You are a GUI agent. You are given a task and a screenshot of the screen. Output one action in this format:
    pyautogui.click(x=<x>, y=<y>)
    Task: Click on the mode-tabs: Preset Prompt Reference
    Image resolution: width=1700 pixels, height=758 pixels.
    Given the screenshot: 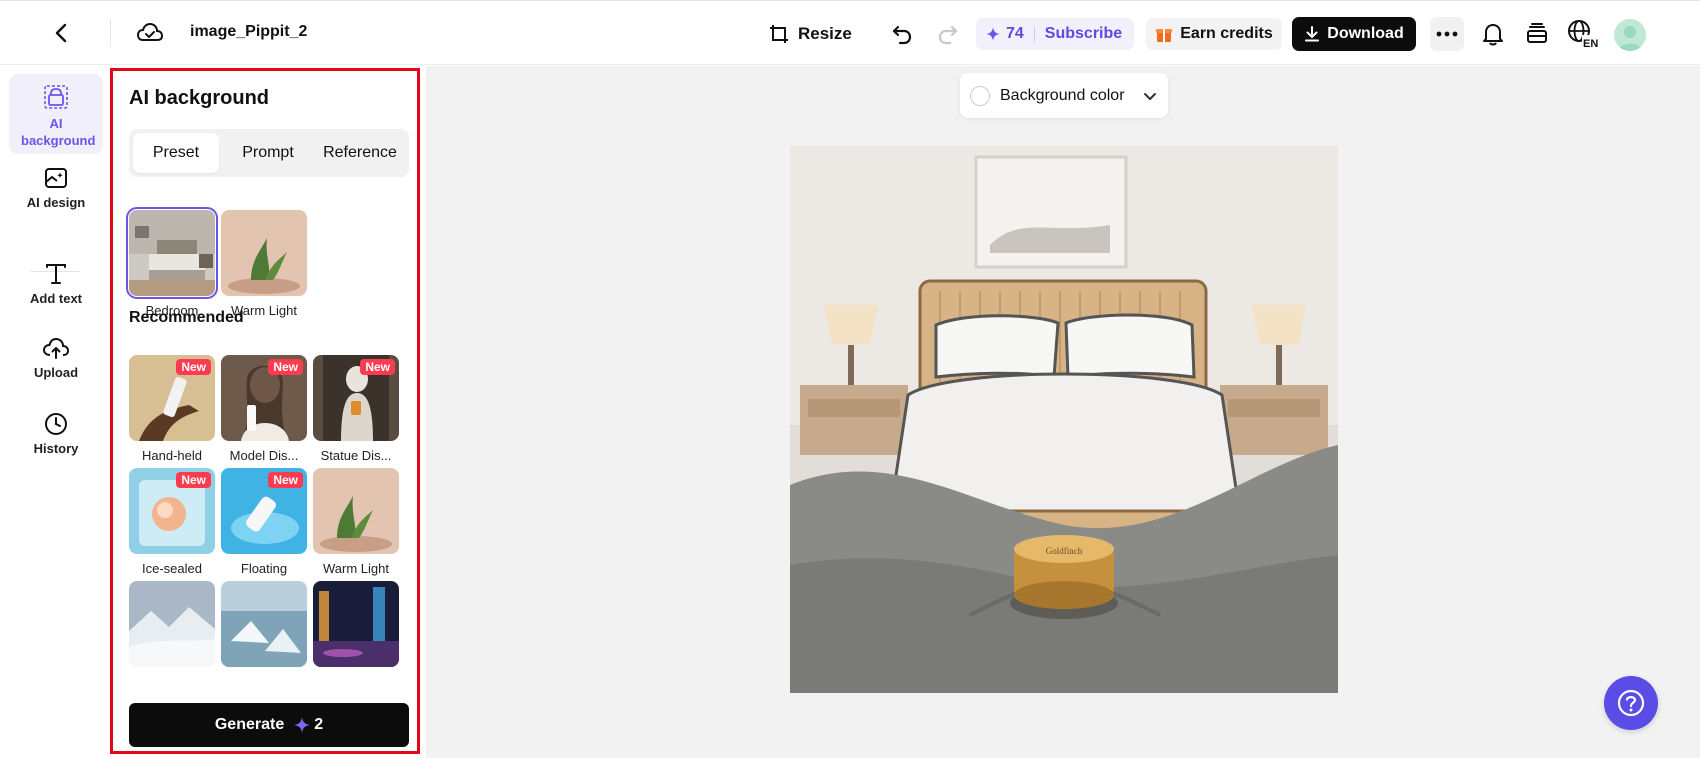 What is the action you would take?
    pyautogui.click(x=269, y=153)
    